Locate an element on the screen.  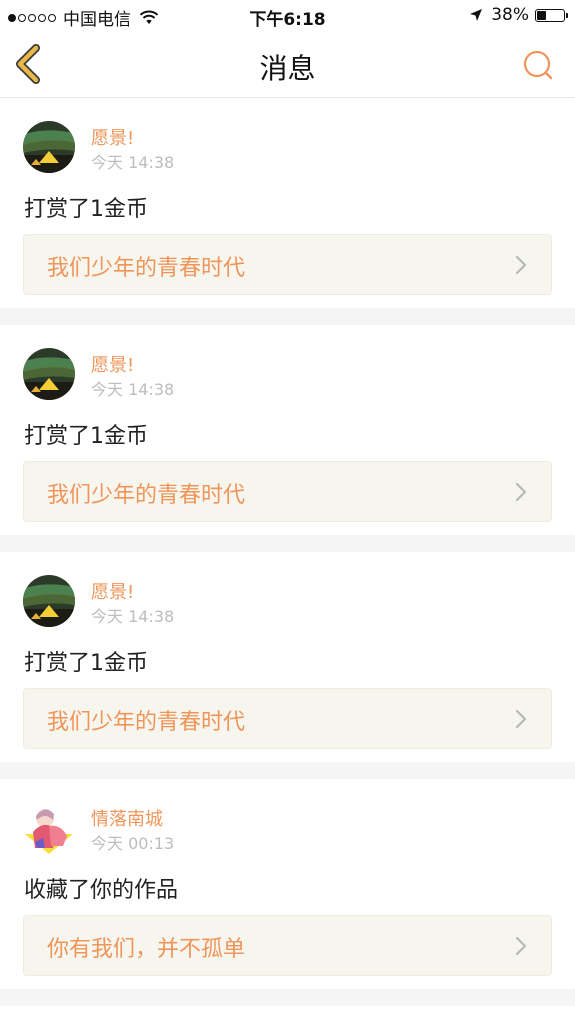
status-right: 38% is located at coordinates (518, 15).